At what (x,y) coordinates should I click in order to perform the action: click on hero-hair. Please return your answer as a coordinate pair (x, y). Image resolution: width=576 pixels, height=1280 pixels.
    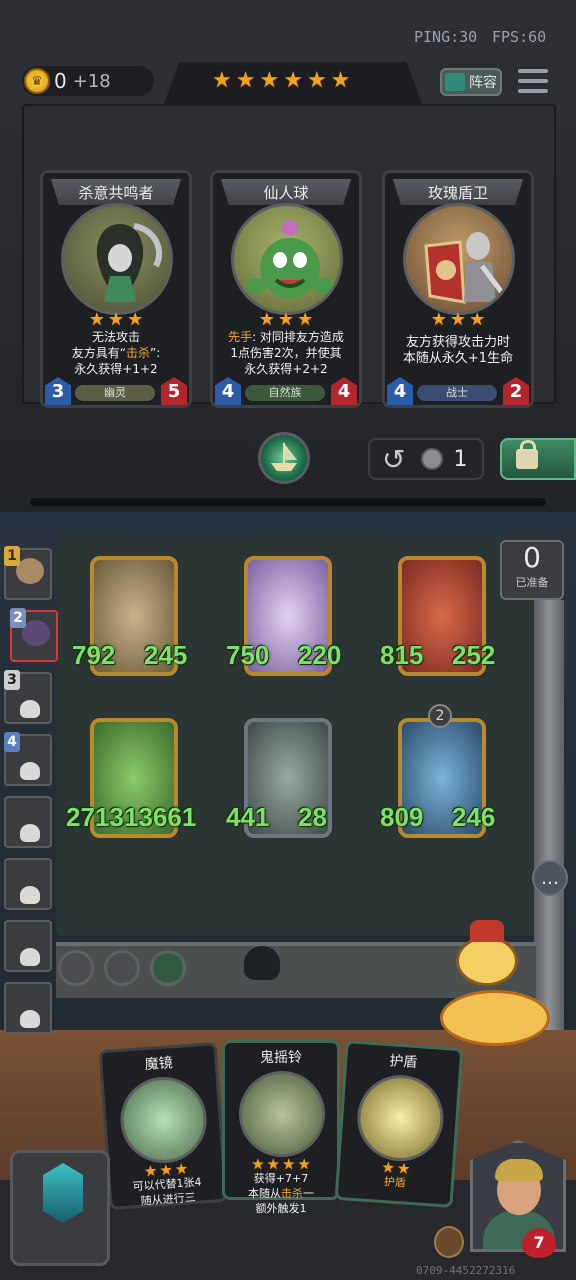
    Looking at the image, I should click on (519, 1170).